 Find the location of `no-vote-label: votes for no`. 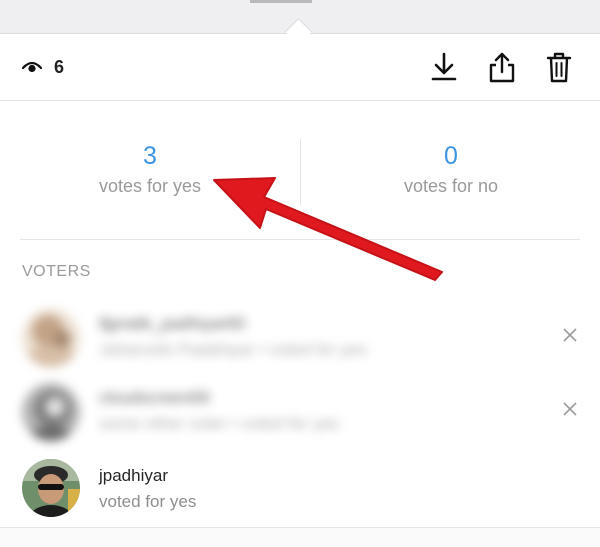

no-vote-label: votes for no is located at coordinates (451, 186).